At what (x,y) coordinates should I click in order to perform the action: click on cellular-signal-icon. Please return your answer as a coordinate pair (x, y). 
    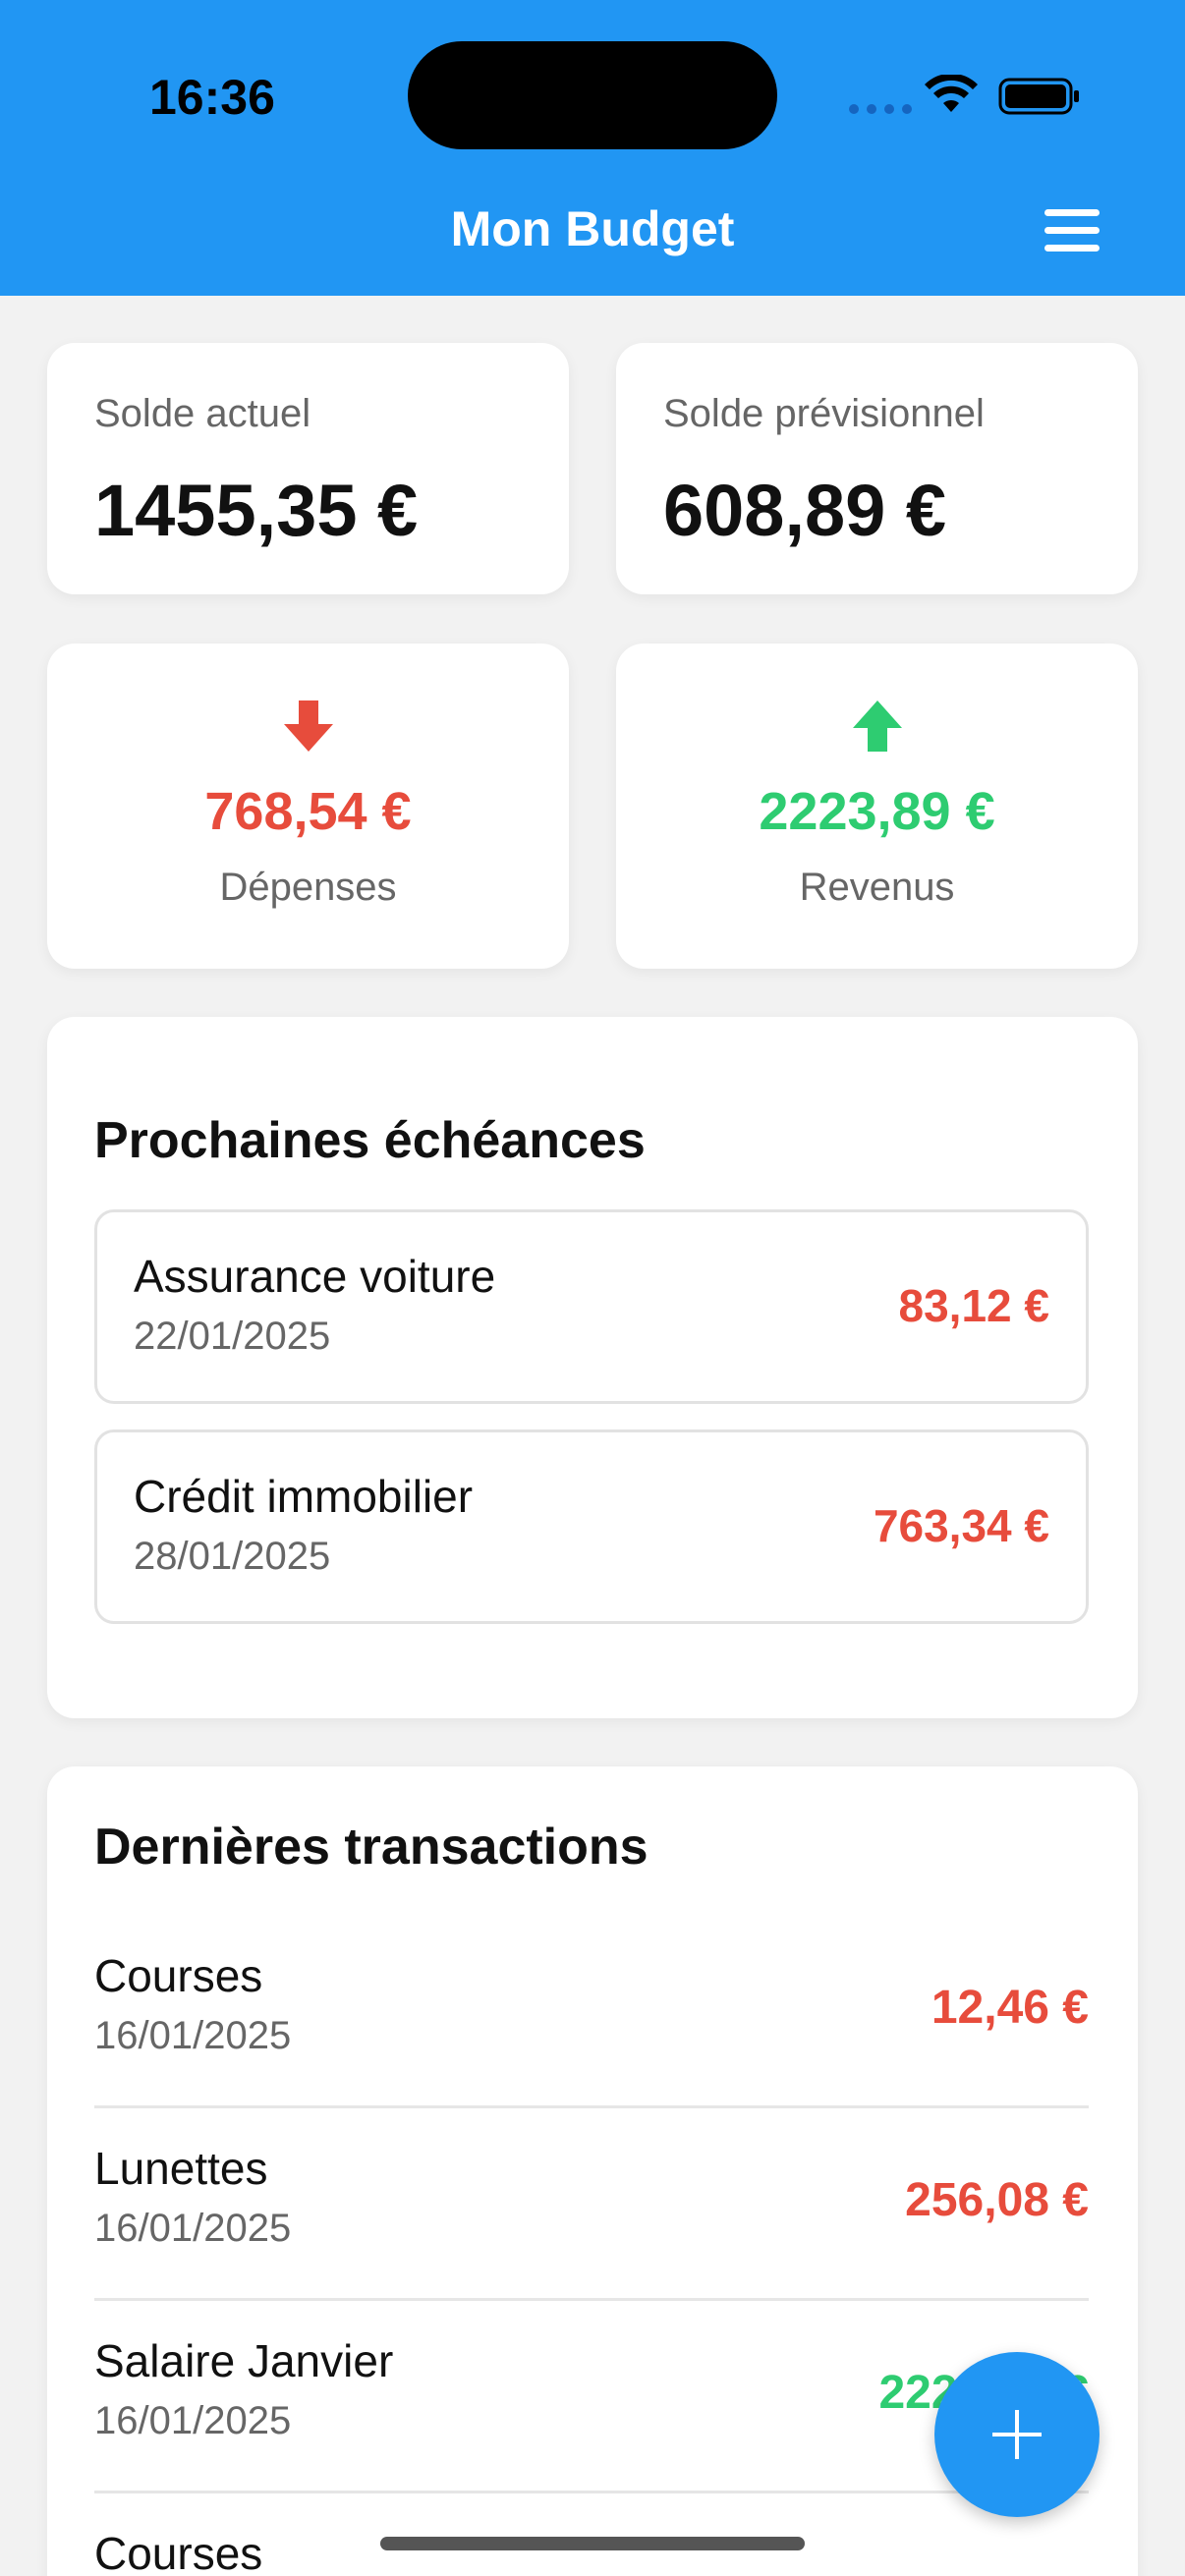
    Looking at the image, I should click on (881, 109).